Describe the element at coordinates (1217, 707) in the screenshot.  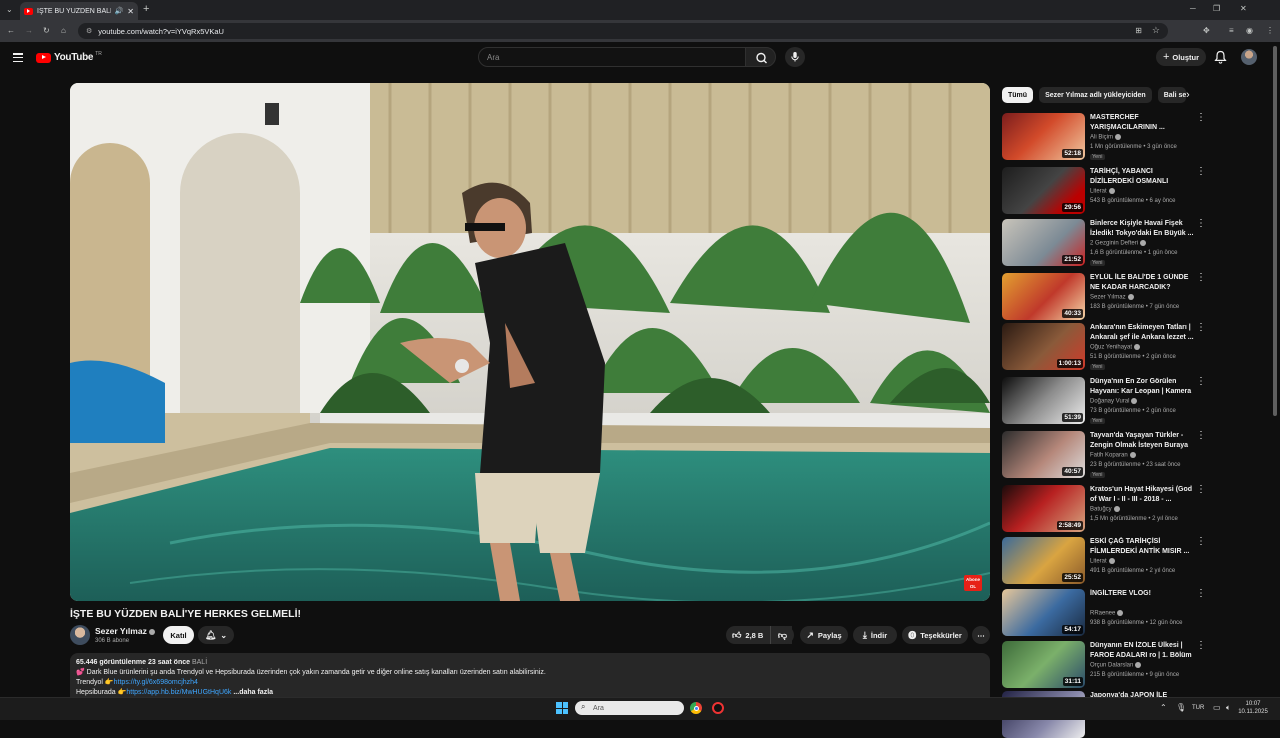
I see `network-icon: ▭` at that location.